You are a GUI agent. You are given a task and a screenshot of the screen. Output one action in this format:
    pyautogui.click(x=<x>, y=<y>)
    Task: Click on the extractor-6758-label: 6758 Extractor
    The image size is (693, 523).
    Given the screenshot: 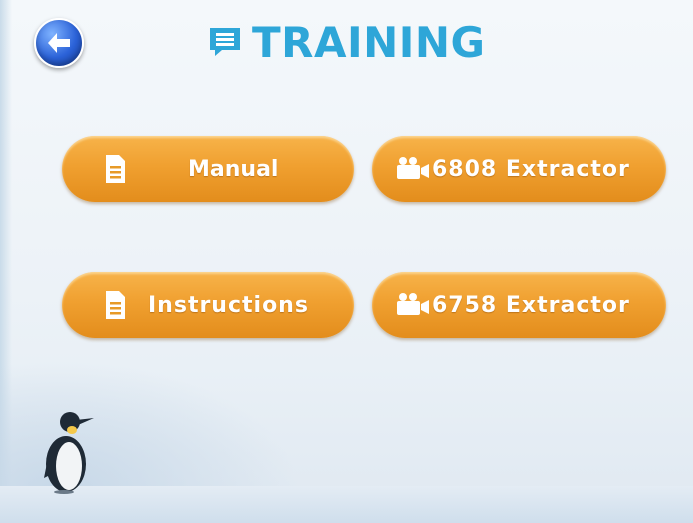 What is the action you would take?
    pyautogui.click(x=531, y=305)
    